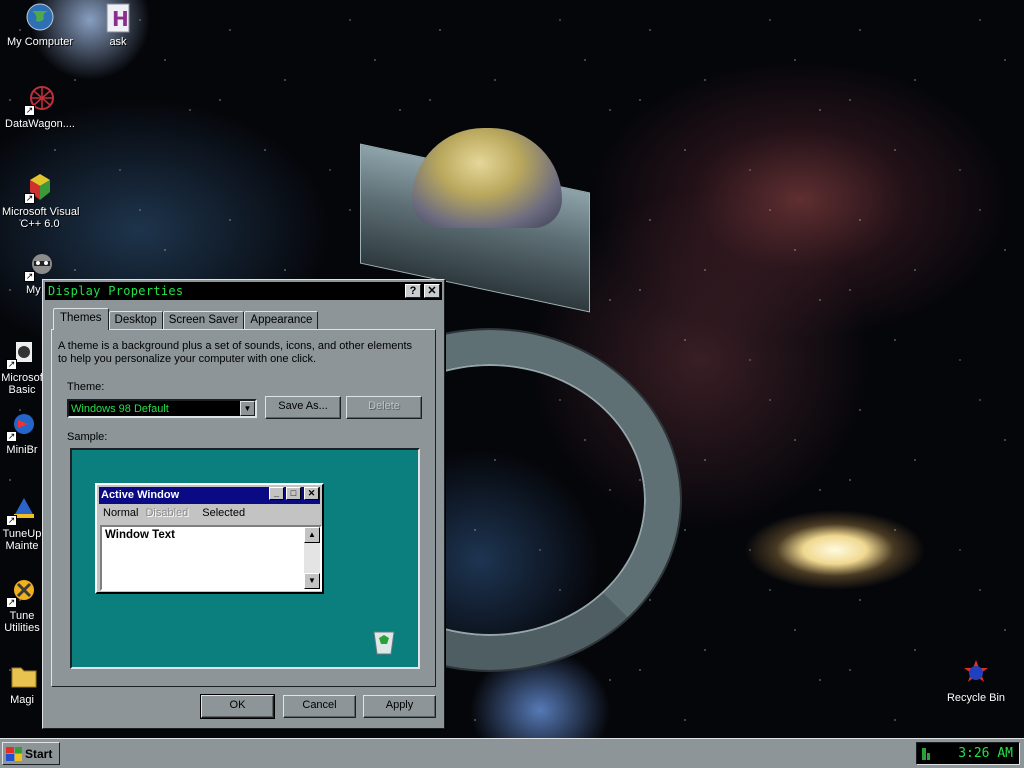 This screenshot has height=768, width=1024. I want to click on desktop-icon-tuneup-utilities: ↗ Tune Utilities, so click(22, 605).